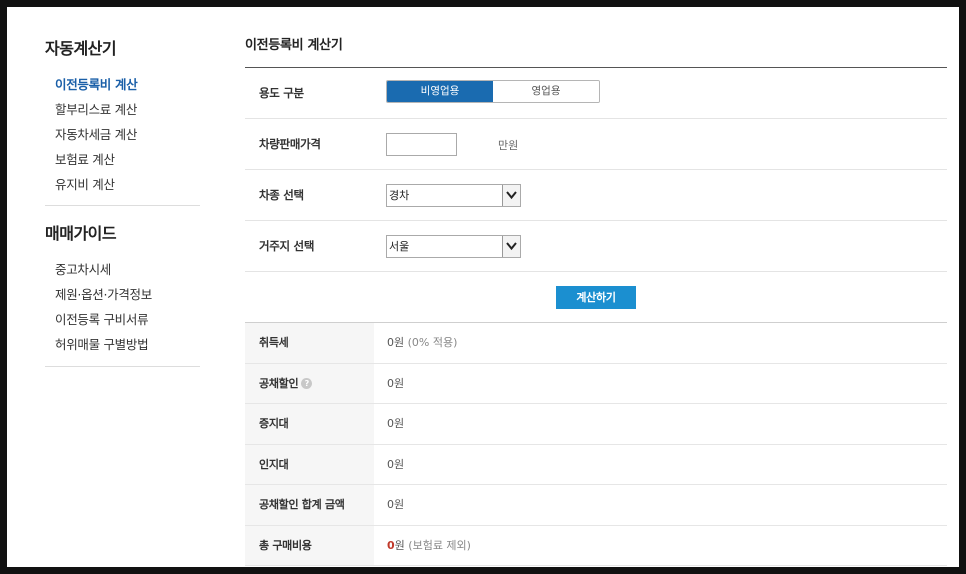 This screenshot has height=574, width=966. I want to click on calculate-row: 계산하기, so click(596, 297).